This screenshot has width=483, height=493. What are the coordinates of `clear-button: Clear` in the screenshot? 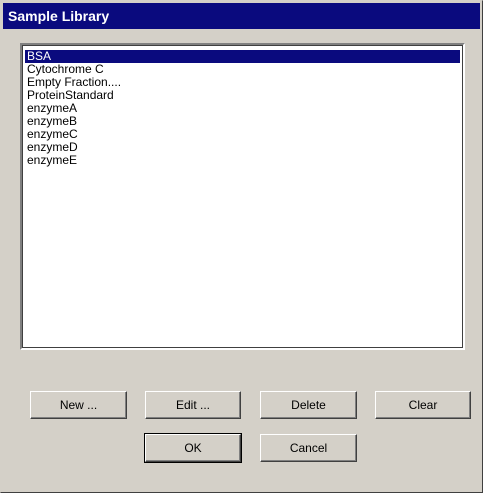 It's located at (423, 405).